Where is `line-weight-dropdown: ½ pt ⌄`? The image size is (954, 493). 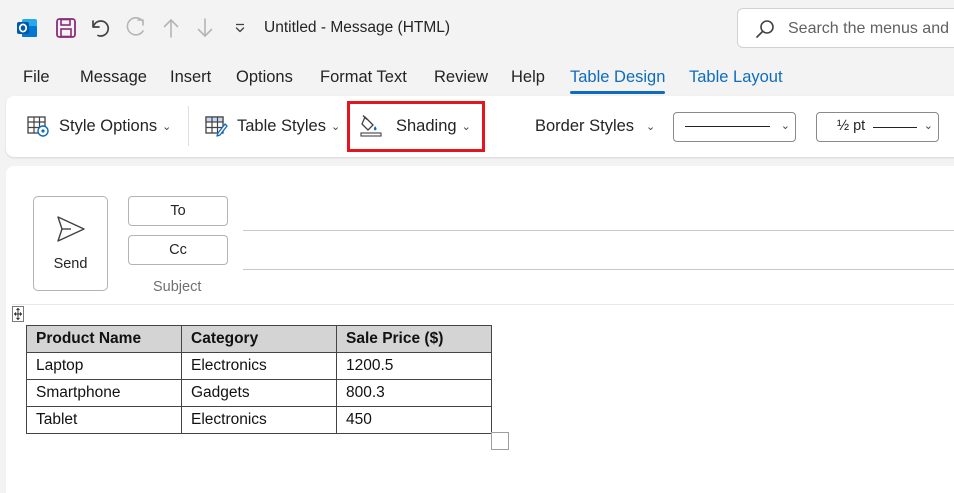 line-weight-dropdown: ½ pt ⌄ is located at coordinates (877, 127).